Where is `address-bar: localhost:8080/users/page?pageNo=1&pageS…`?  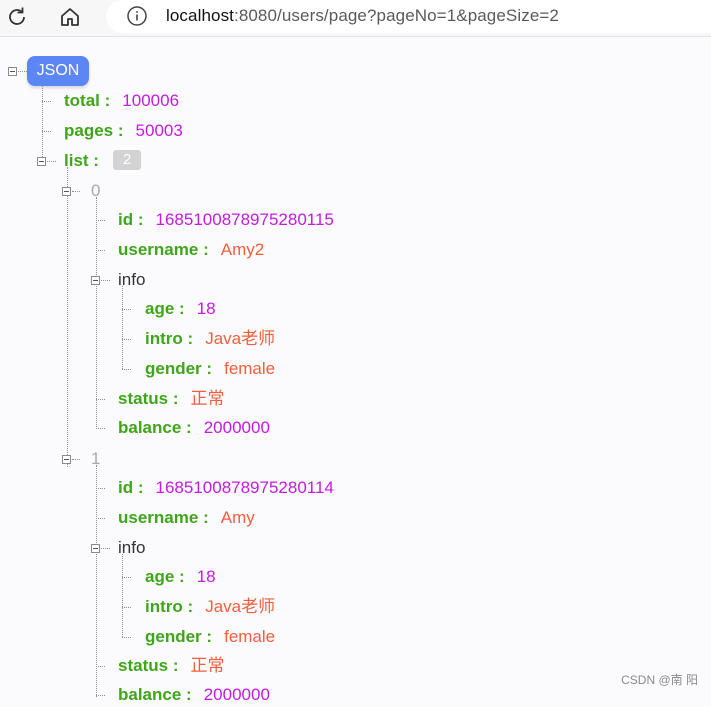 address-bar: localhost:8080/users/page?pageNo=1&pageS… is located at coordinates (408, 16).